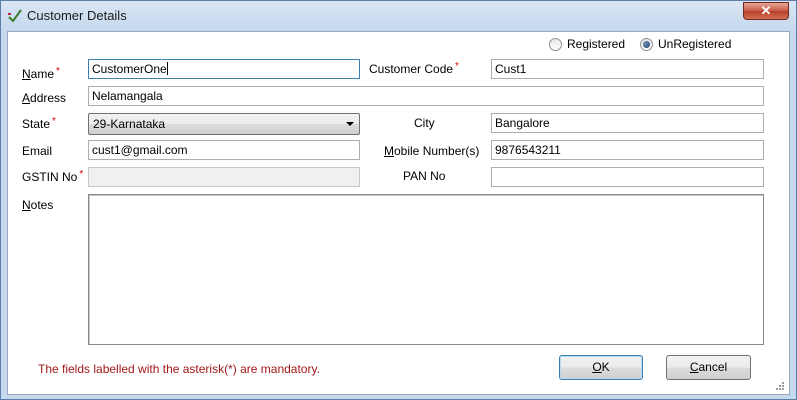  I want to click on gstin-label: GSTIN No *, so click(53, 176).